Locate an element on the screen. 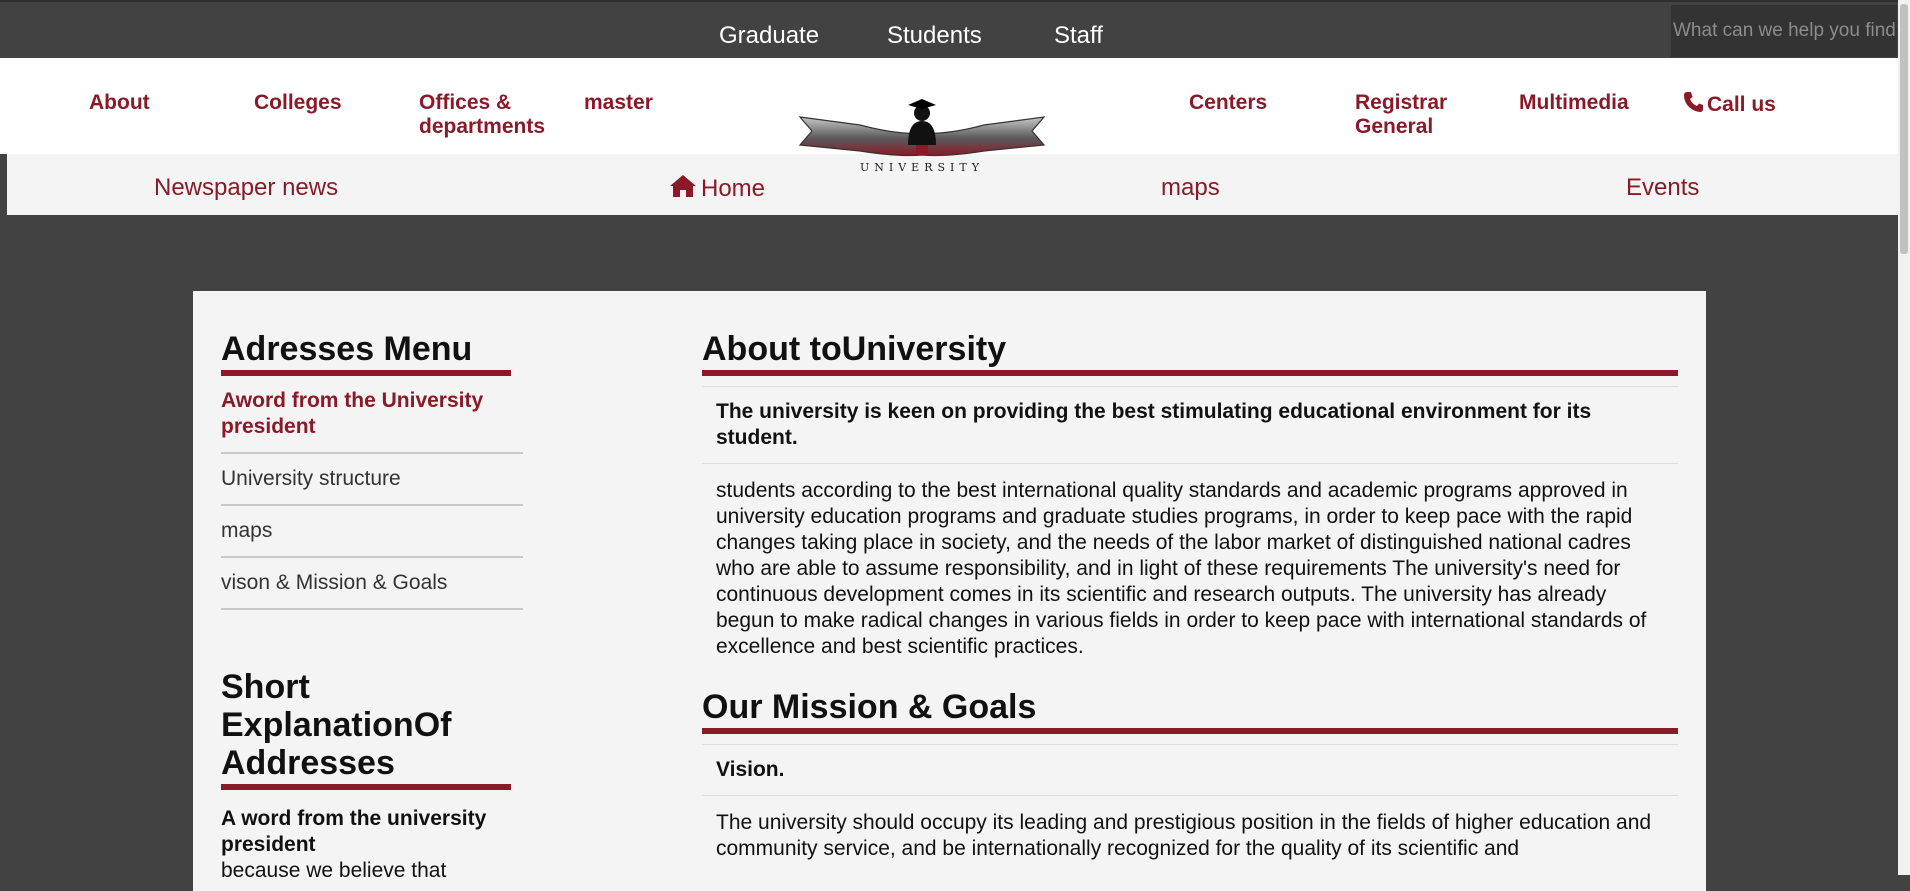  topbar-link-staff: Staff is located at coordinates (1078, 36).